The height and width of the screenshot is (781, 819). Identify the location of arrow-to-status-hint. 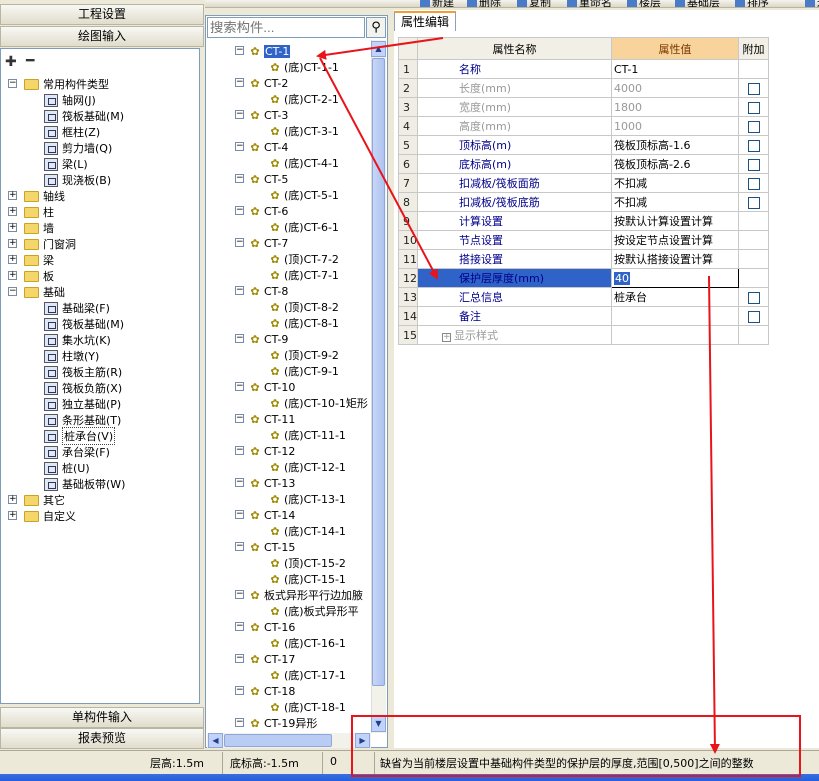
(714, 514).